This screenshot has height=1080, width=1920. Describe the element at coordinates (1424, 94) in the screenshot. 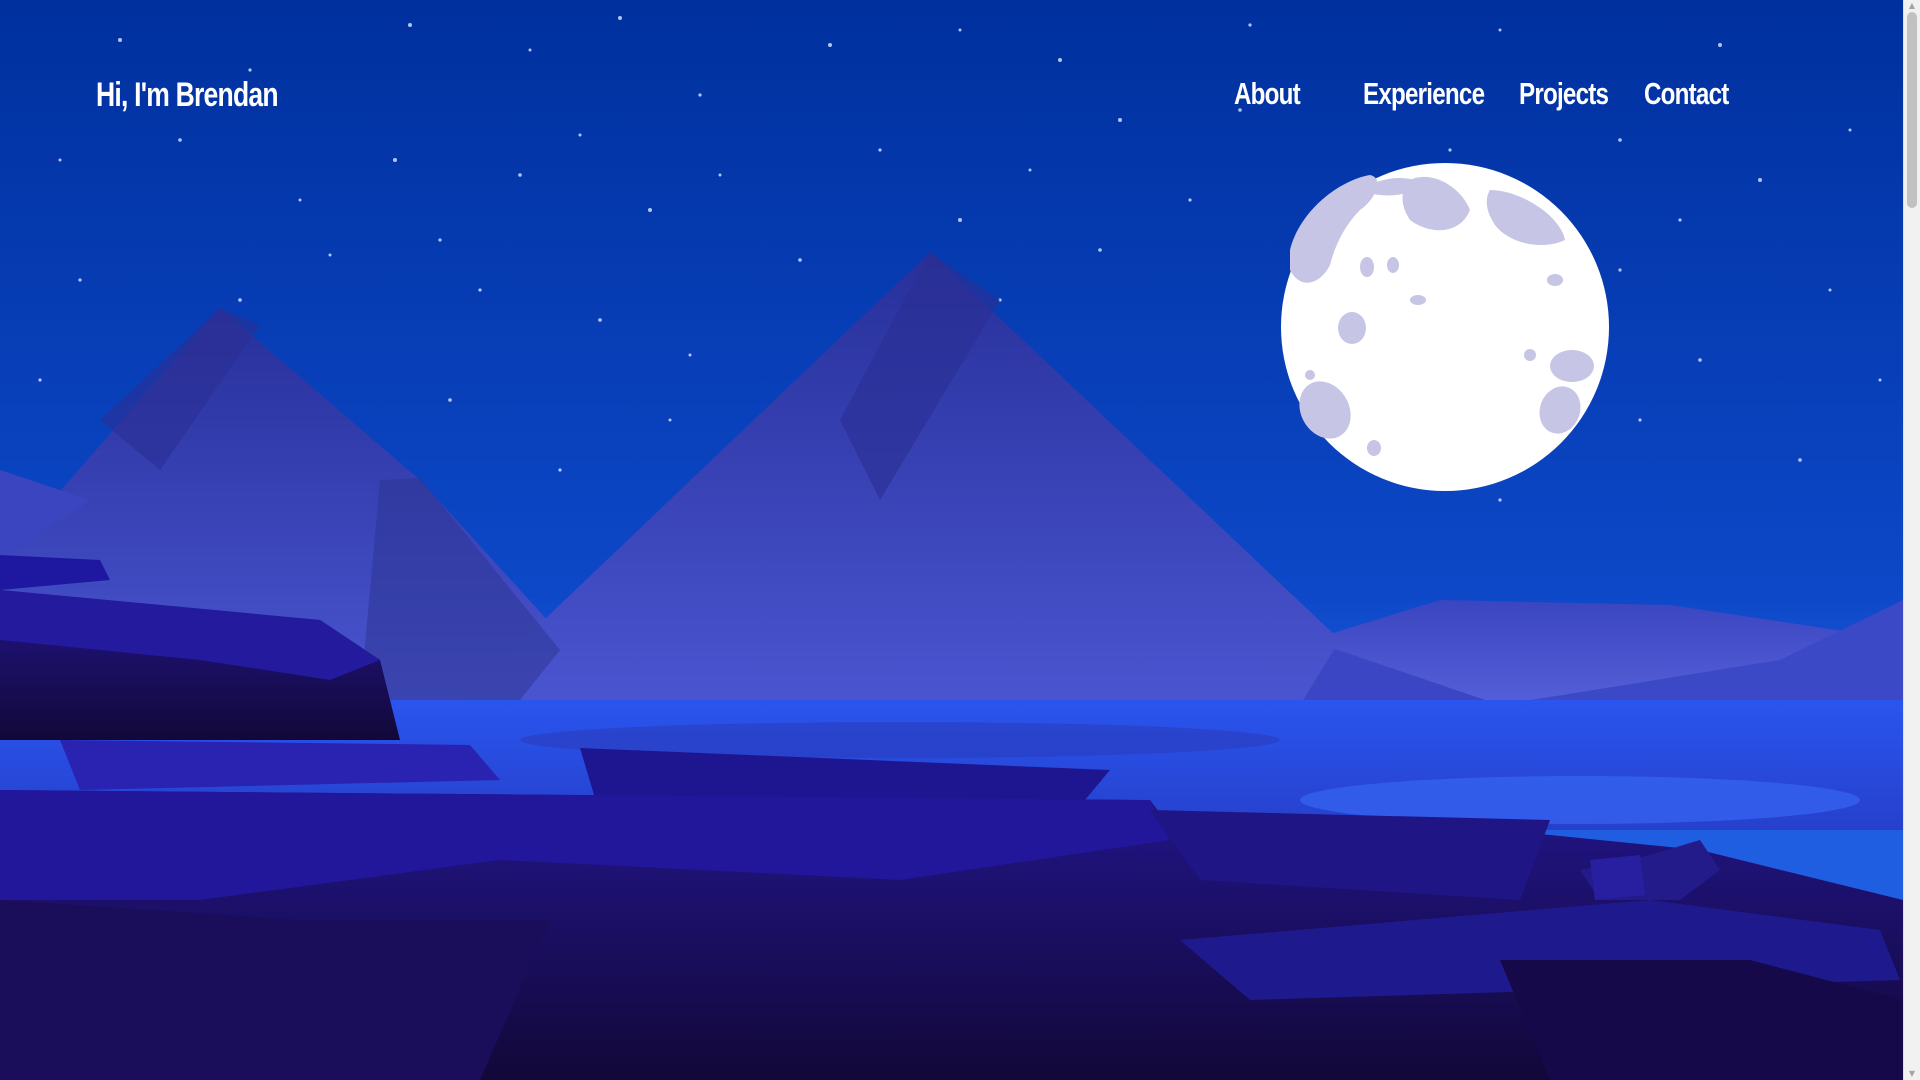

I see `nav-link-experience: Experience` at that location.